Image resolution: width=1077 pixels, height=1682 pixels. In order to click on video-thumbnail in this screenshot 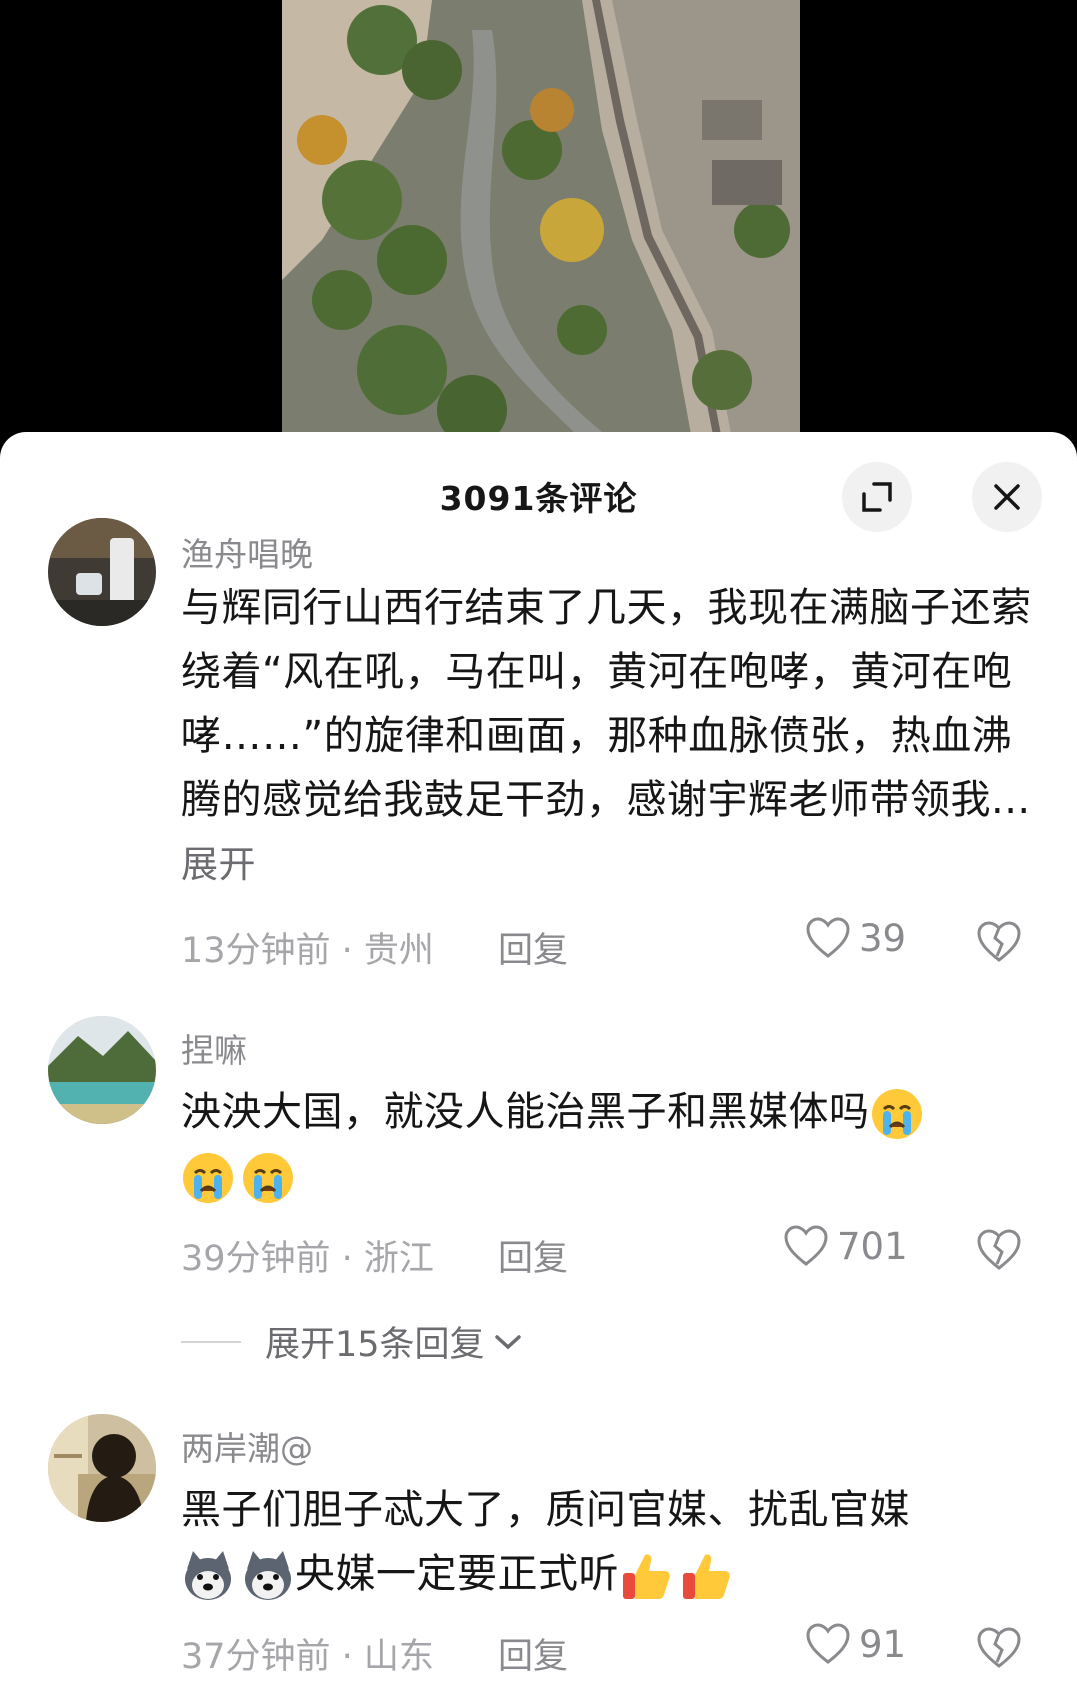, I will do `click(541, 220)`.